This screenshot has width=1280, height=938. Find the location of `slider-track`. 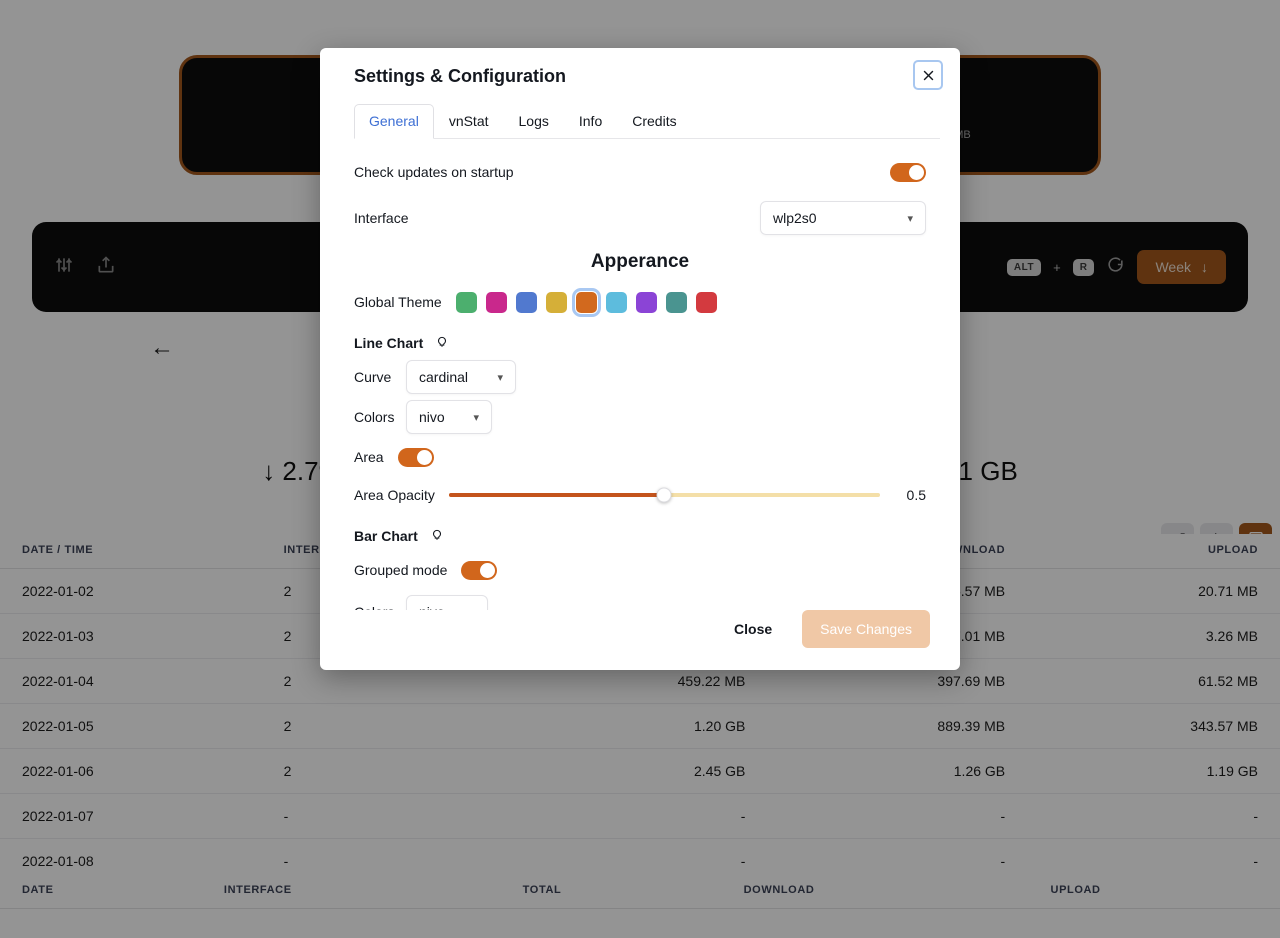

slider-track is located at coordinates (664, 495).